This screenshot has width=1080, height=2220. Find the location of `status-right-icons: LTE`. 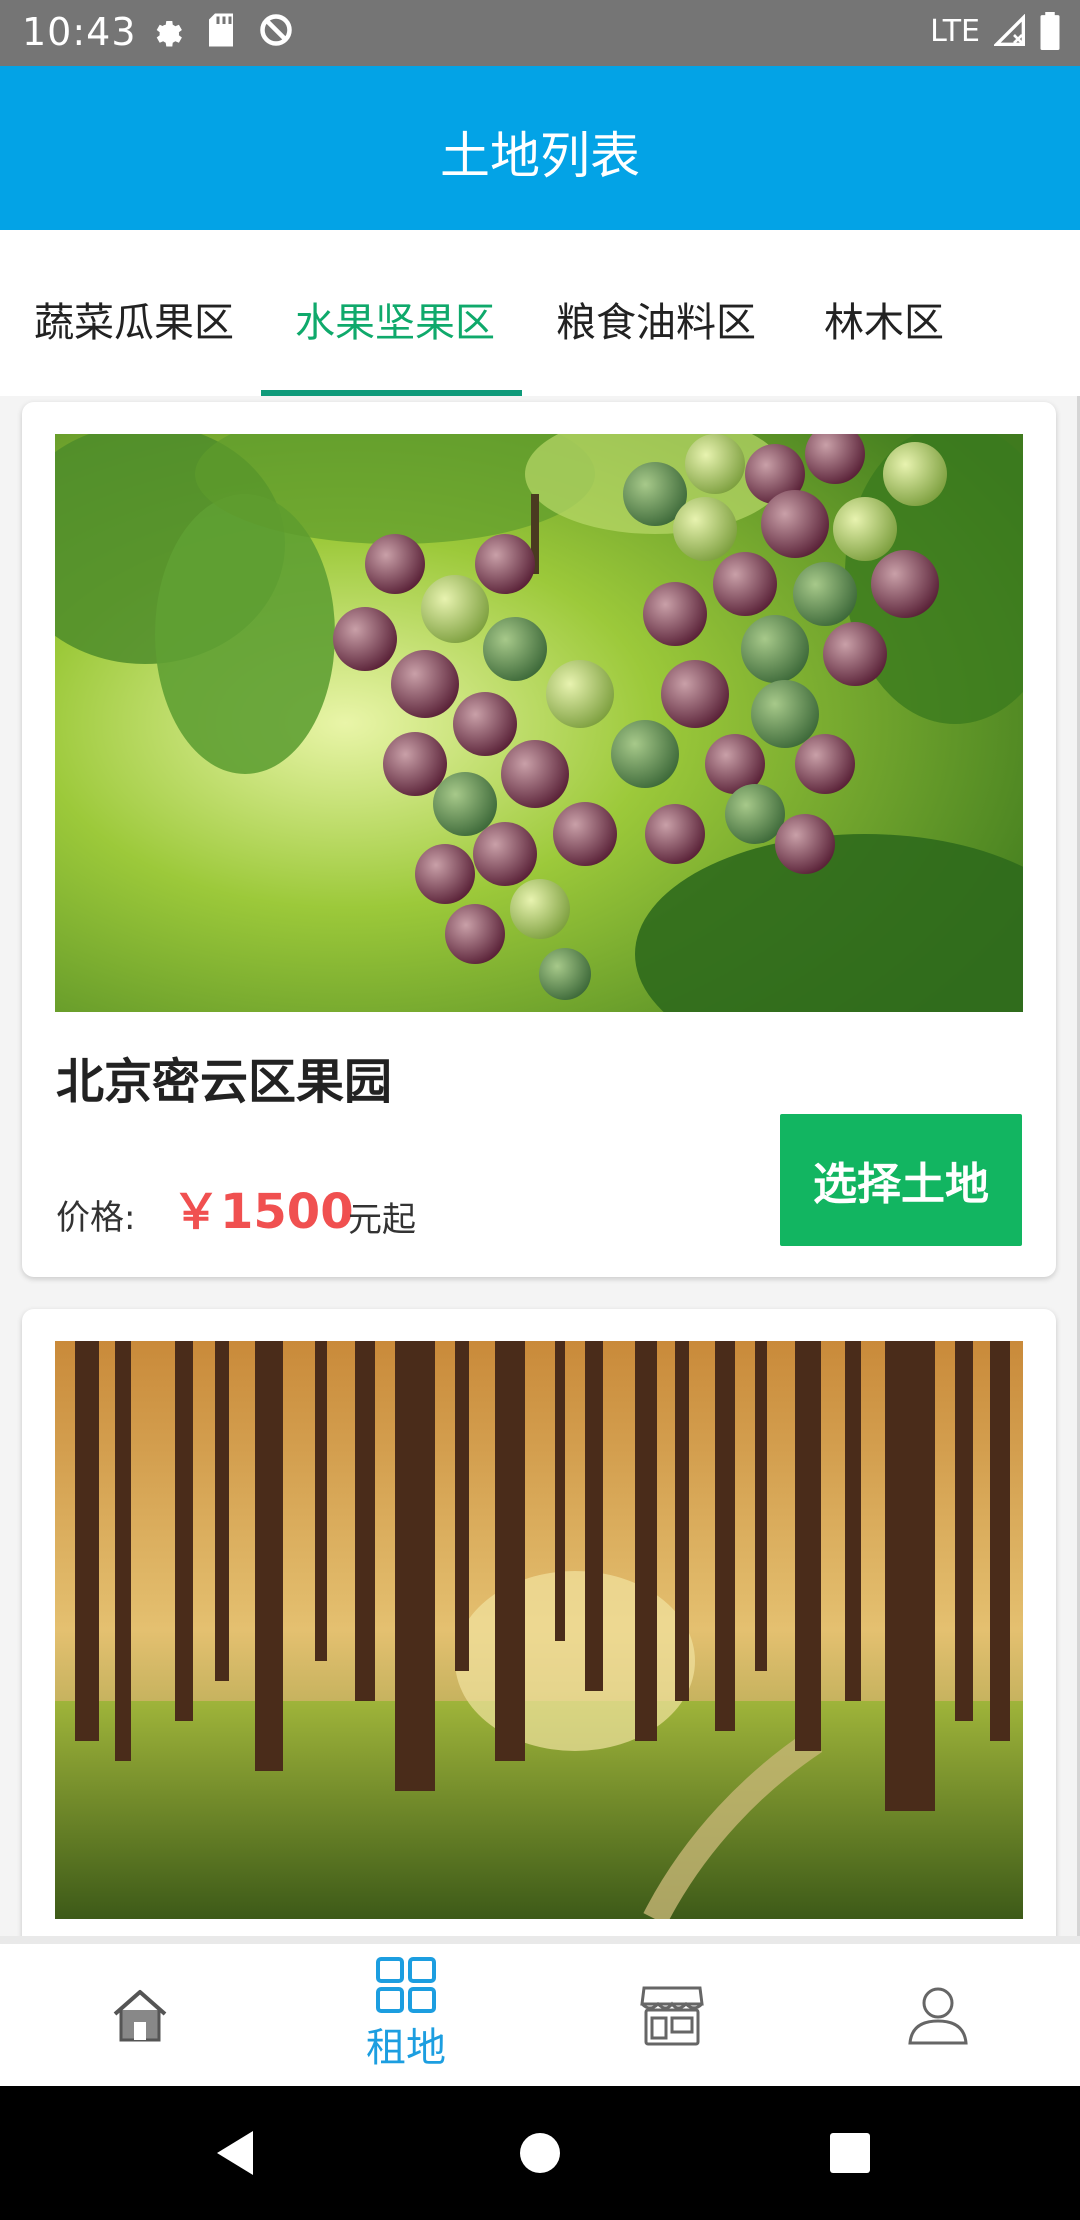

status-right-icons: LTE is located at coordinates (995, 31).